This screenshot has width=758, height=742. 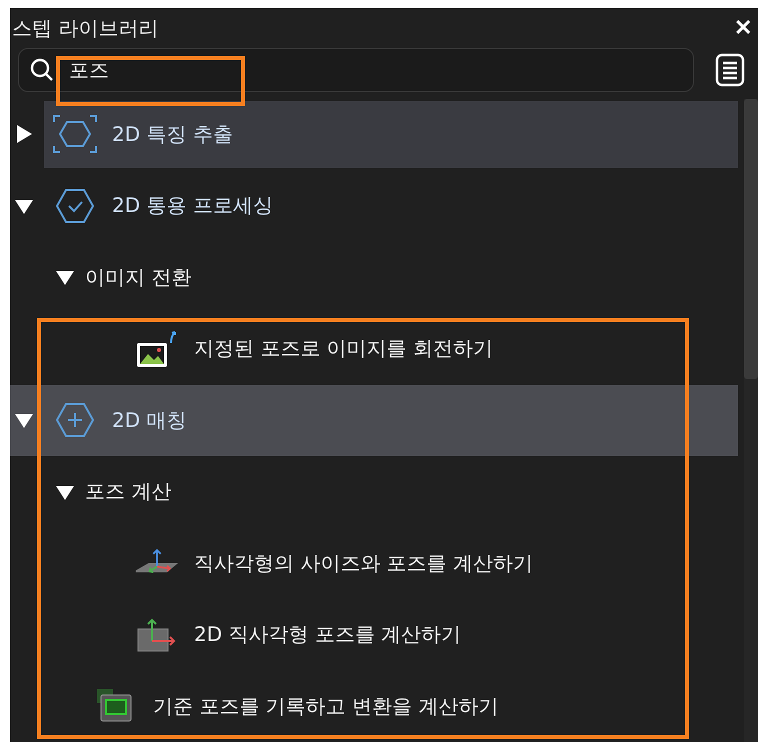 I want to click on hexagon-icon, so click(x=75, y=134).